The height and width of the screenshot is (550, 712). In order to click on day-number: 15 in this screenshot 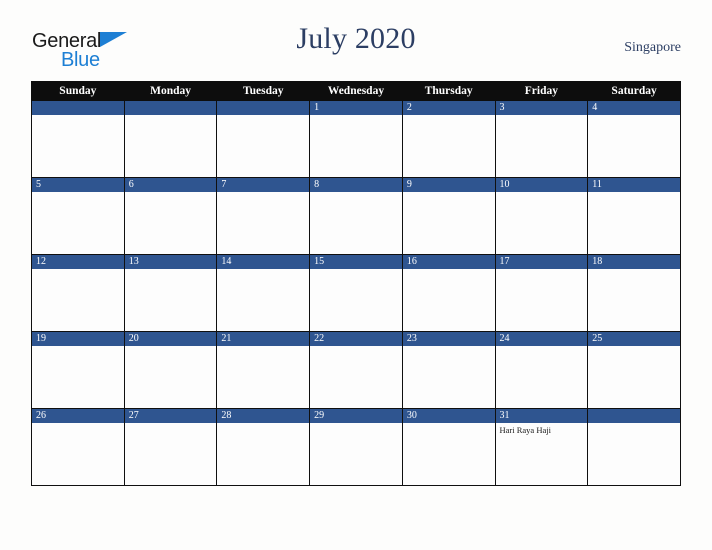, I will do `click(356, 262)`.